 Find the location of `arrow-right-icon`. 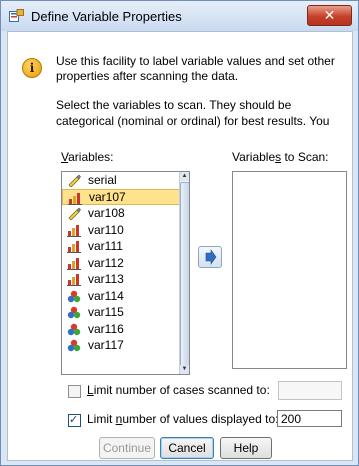

arrow-right-icon is located at coordinates (211, 257).